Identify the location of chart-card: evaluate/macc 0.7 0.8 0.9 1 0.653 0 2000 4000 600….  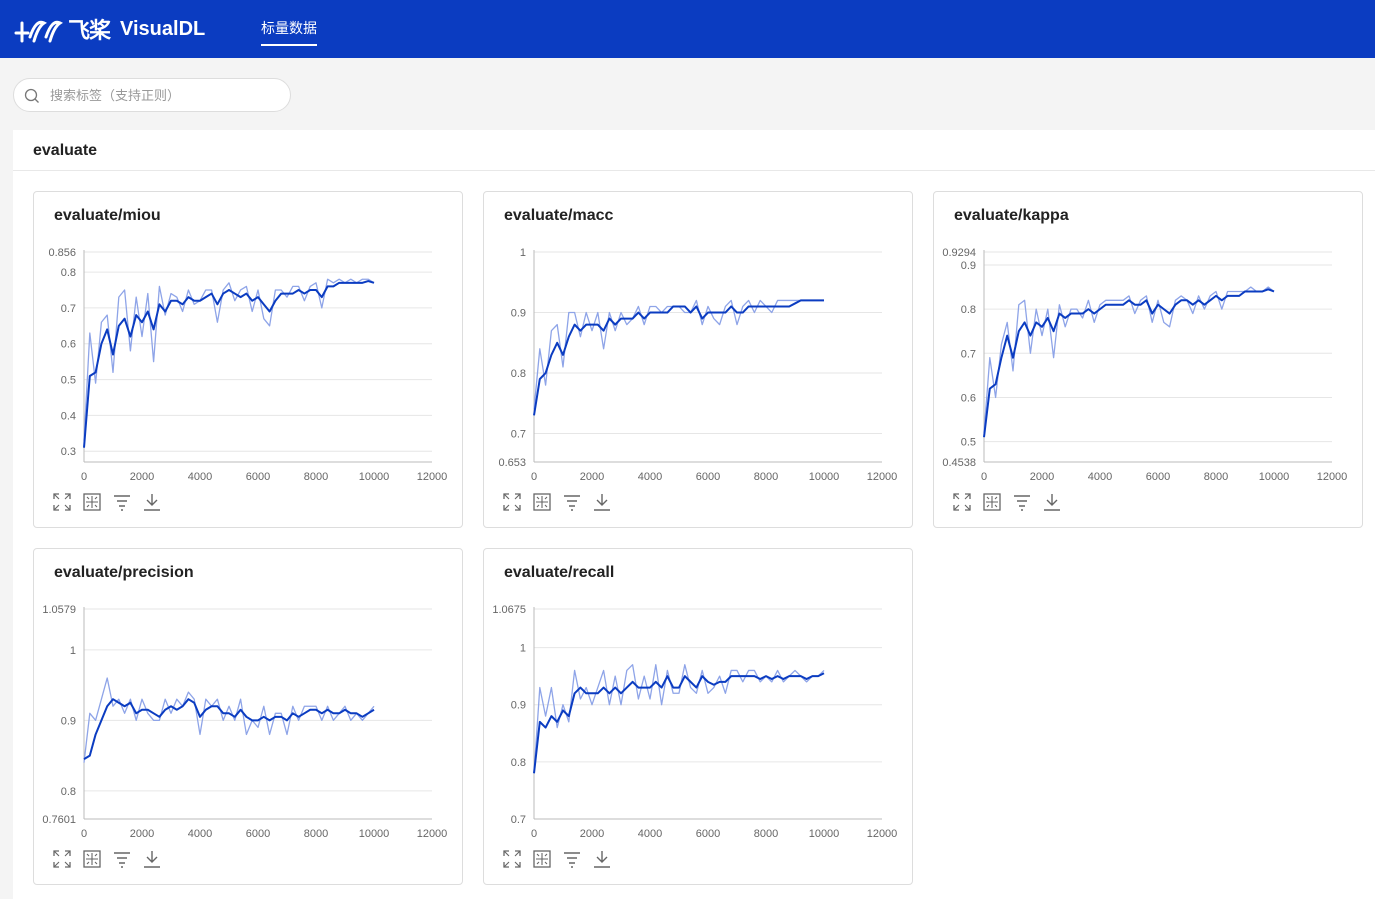
(698, 359).